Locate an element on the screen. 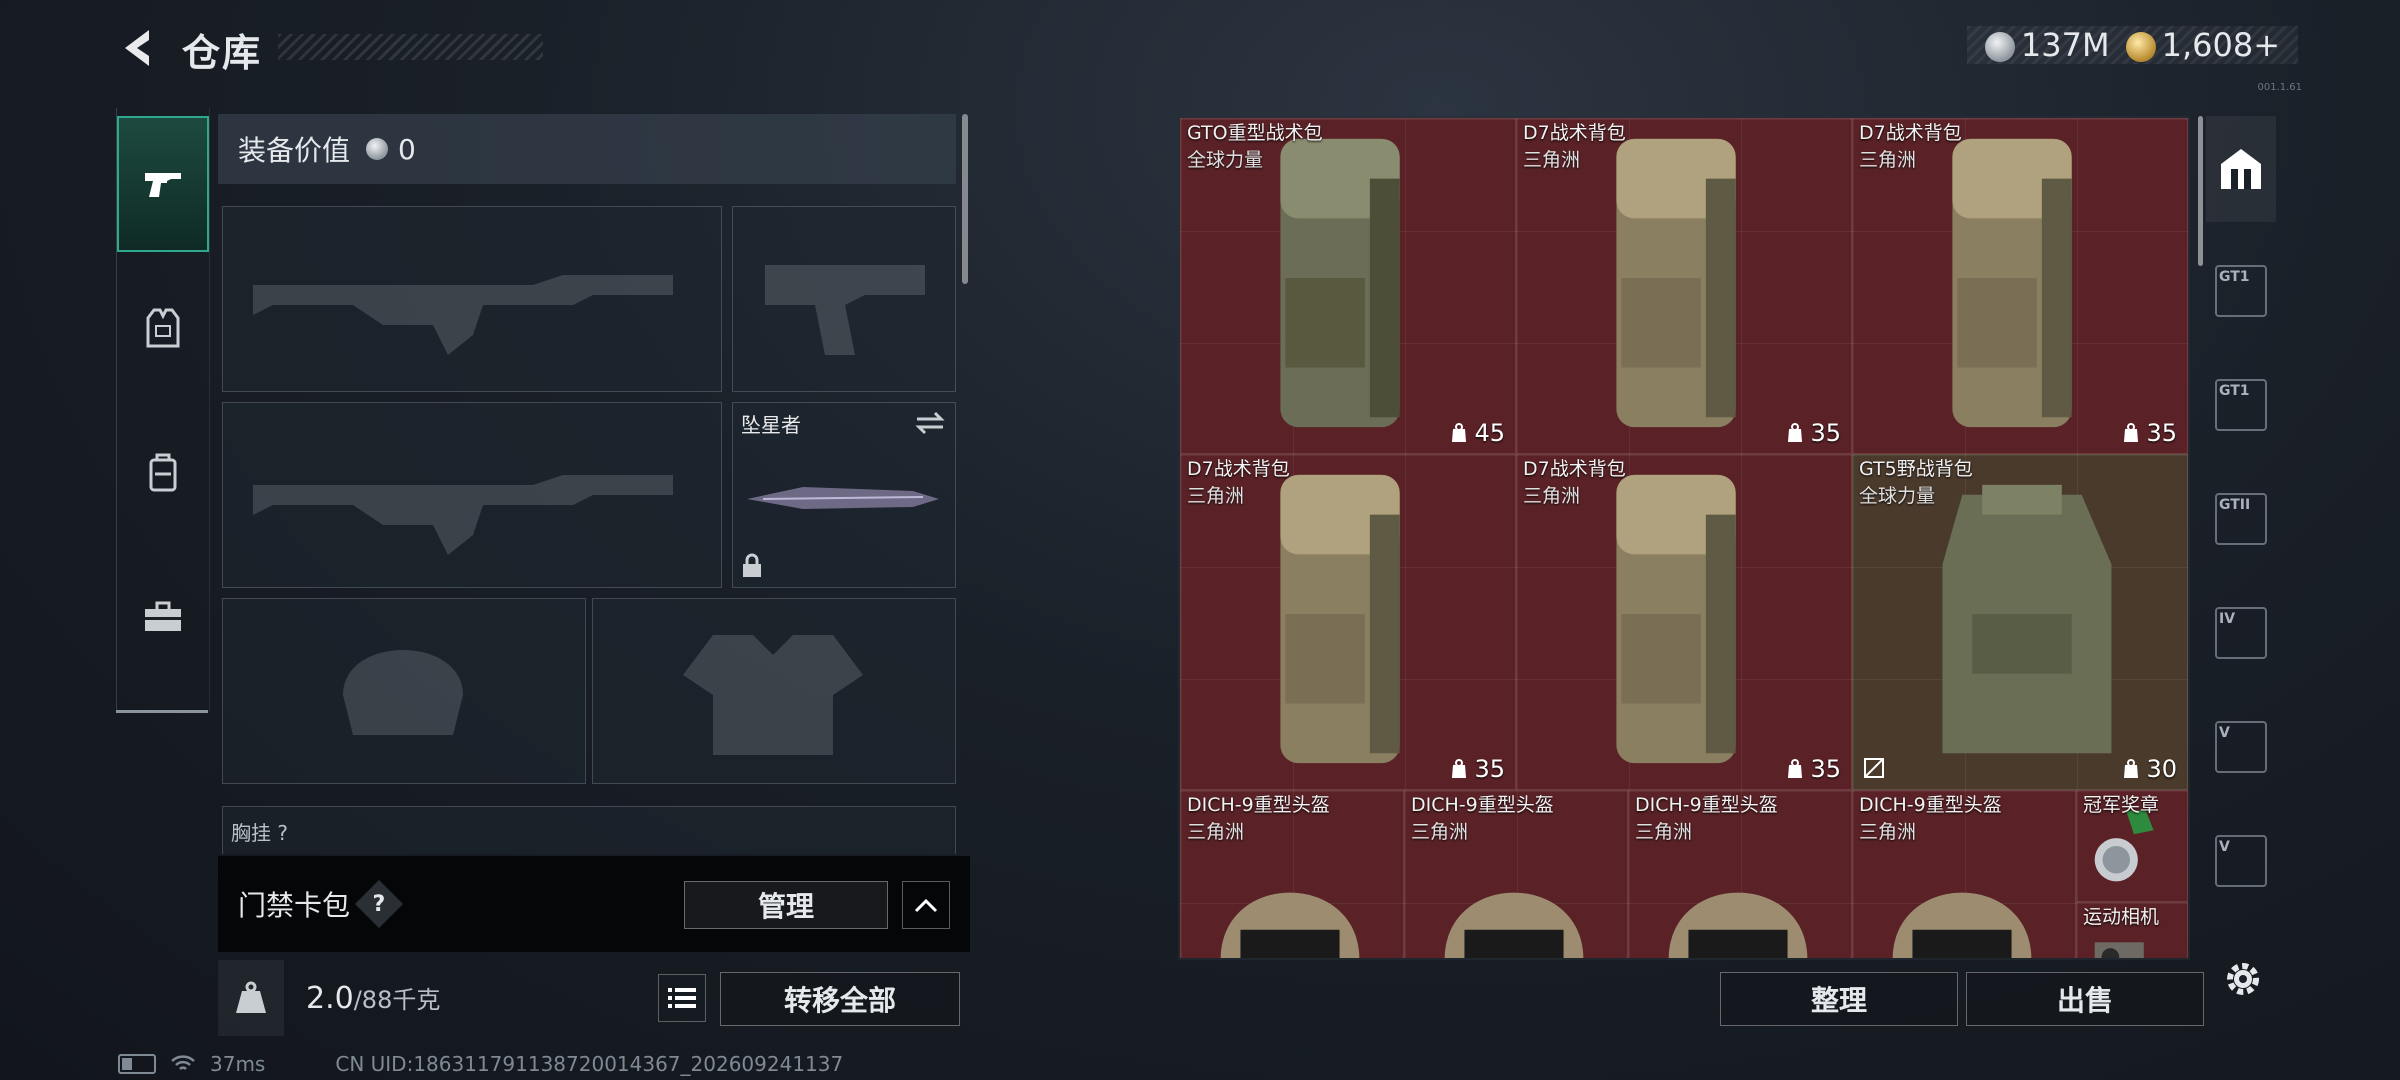 This screenshot has height=1080, width=2400. warehouse-icon is located at coordinates (2241, 169).